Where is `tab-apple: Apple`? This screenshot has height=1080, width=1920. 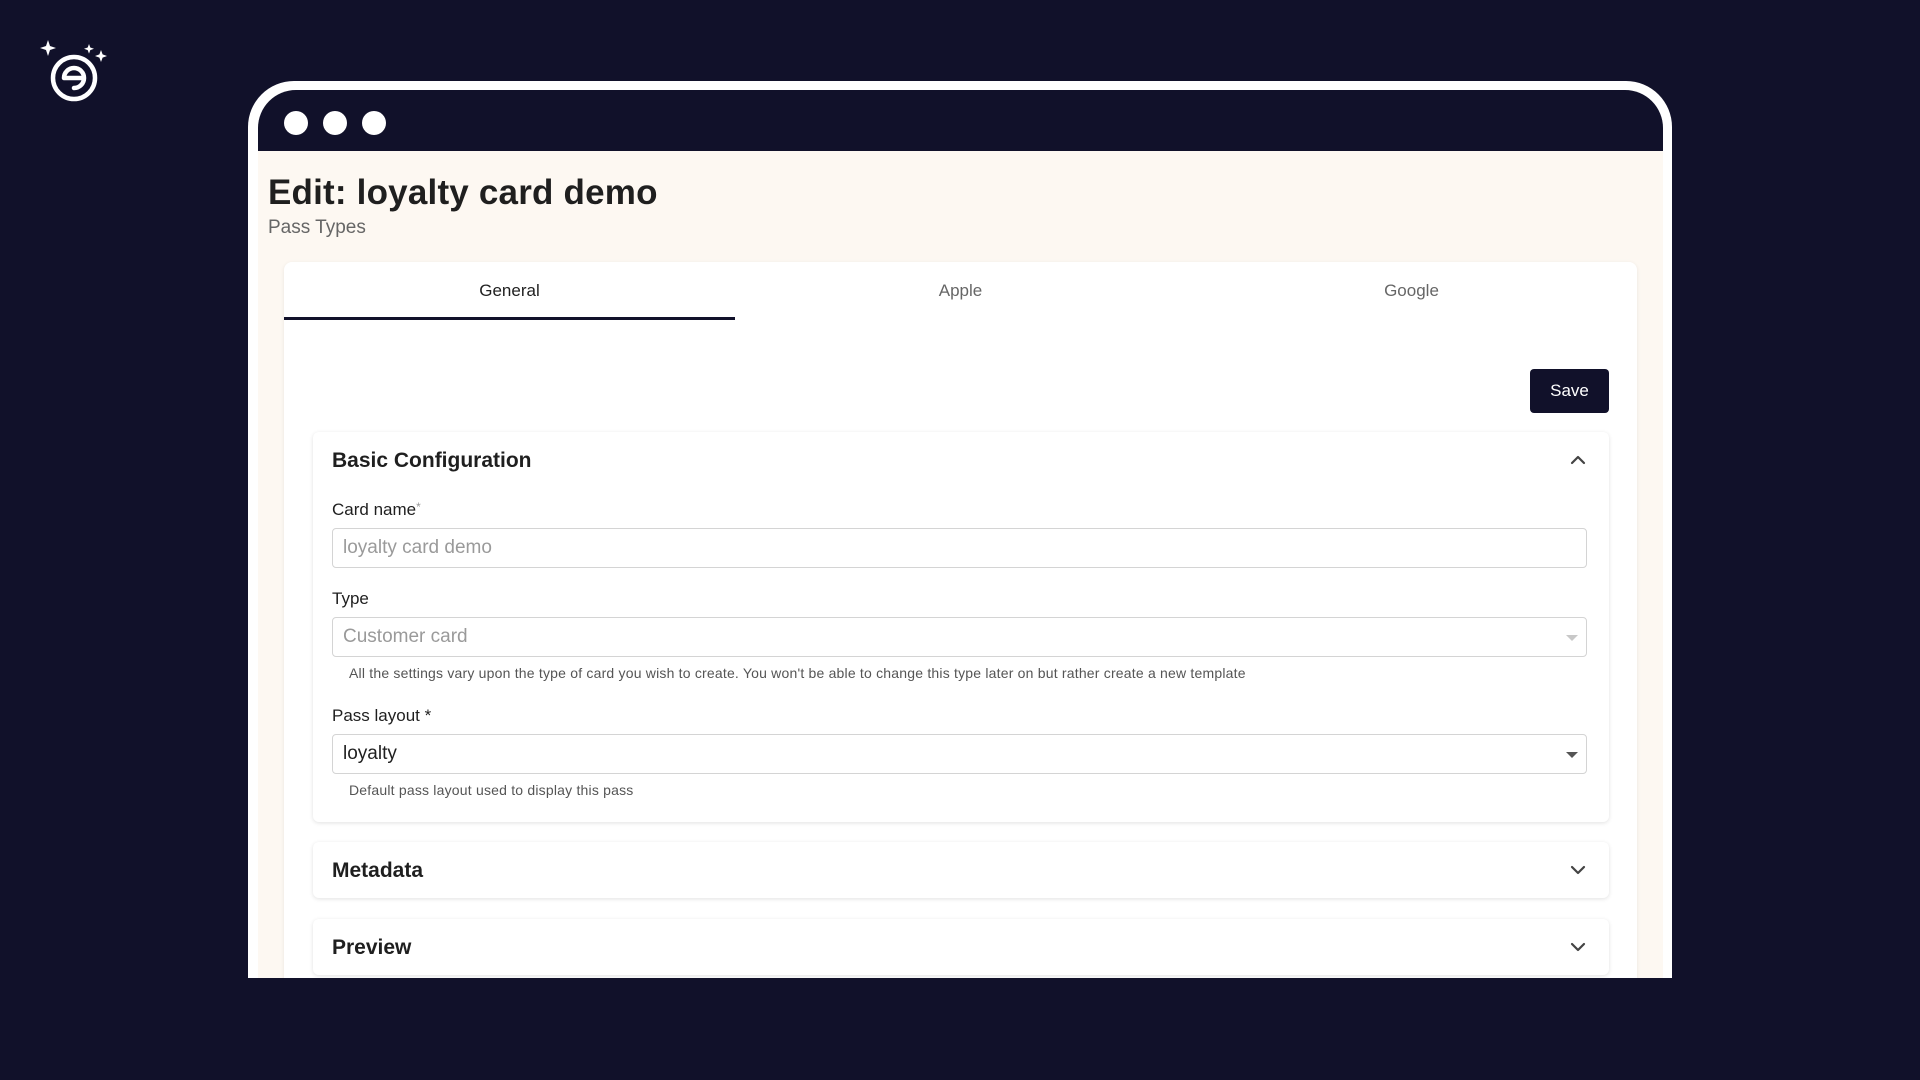
tab-apple: Apple is located at coordinates (960, 291).